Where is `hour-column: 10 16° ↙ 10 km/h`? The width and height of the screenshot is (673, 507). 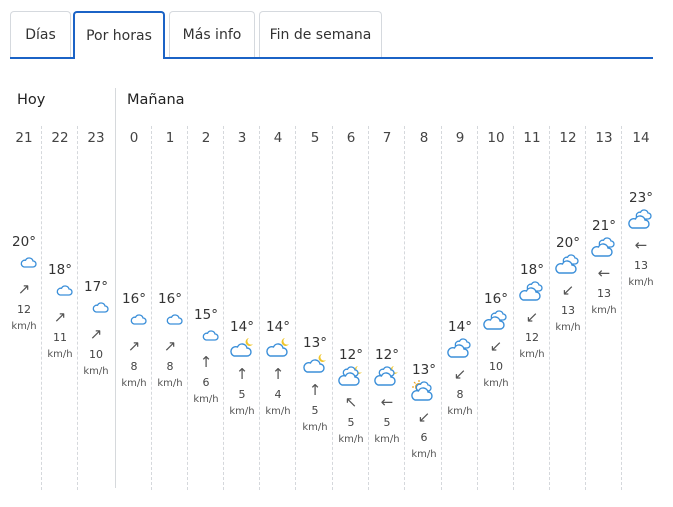 hour-column: 10 16° ↙ 10 km/h is located at coordinates (496, 305).